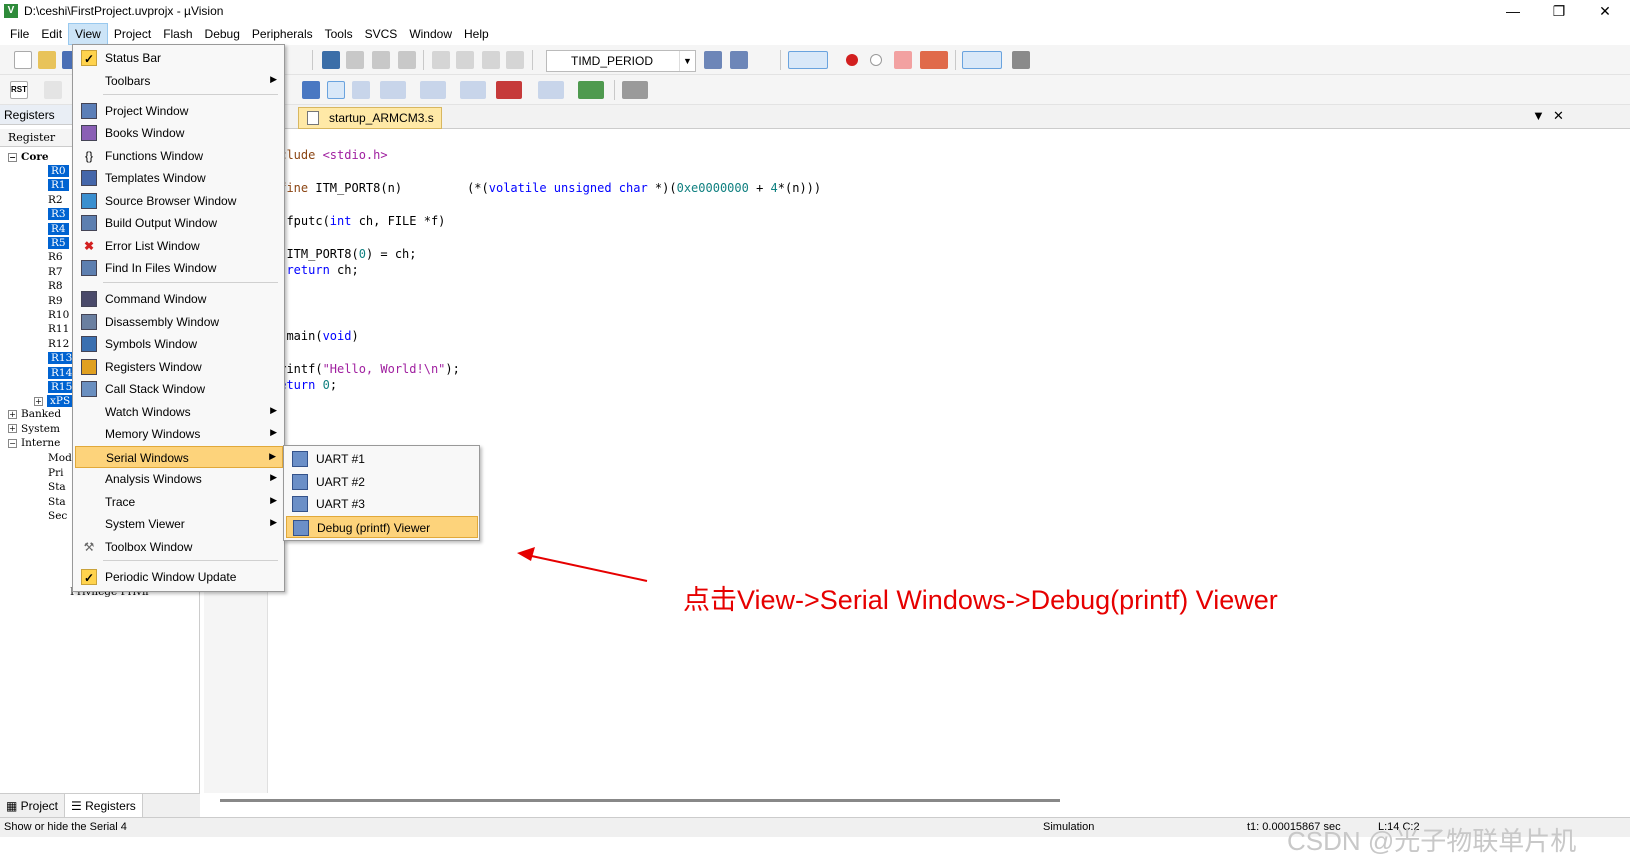  Describe the element at coordinates (1513, 11) in the screenshot. I see `minimize-button: —` at that location.